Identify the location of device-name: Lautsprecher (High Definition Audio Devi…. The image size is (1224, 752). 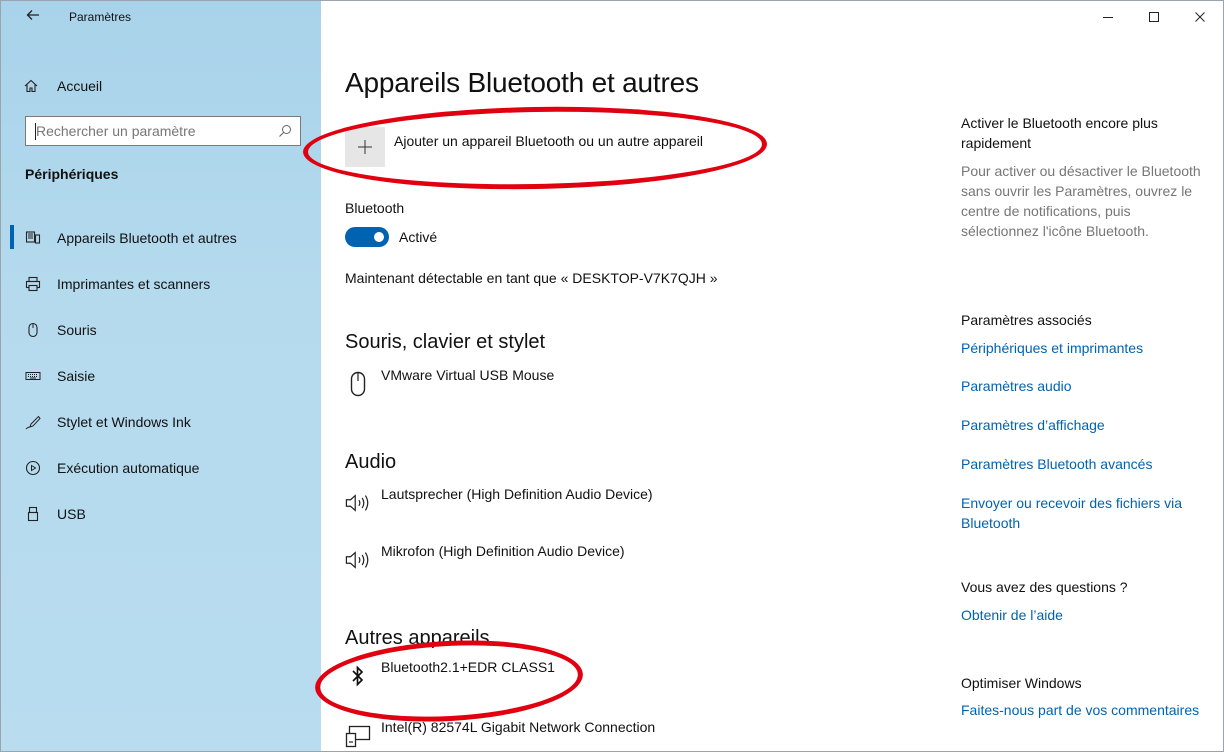
(517, 494).